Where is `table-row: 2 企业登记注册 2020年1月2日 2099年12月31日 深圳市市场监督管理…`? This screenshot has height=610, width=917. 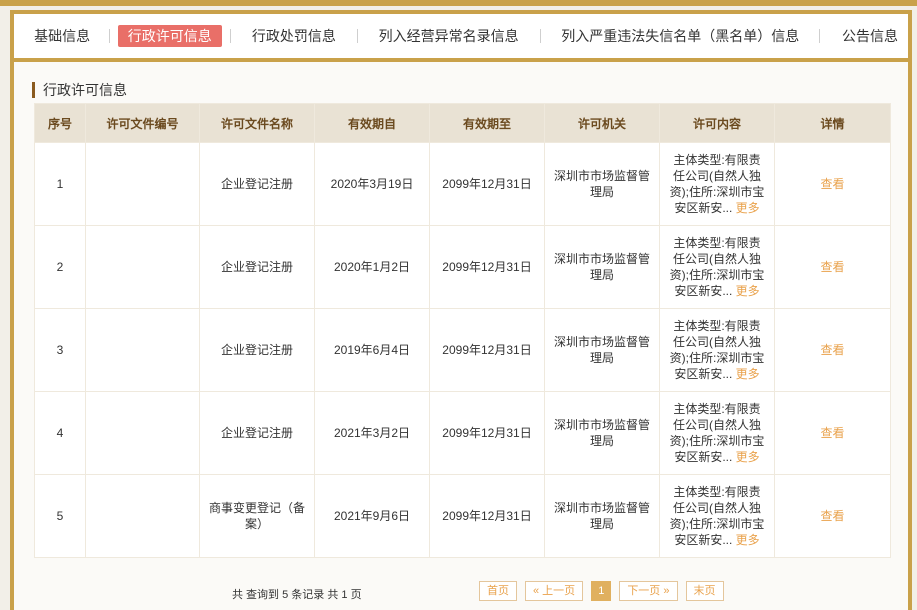
table-row: 2 企业登记注册 2020年1月2日 2099年12月31日 深圳市市场监督管理… is located at coordinates (462, 267).